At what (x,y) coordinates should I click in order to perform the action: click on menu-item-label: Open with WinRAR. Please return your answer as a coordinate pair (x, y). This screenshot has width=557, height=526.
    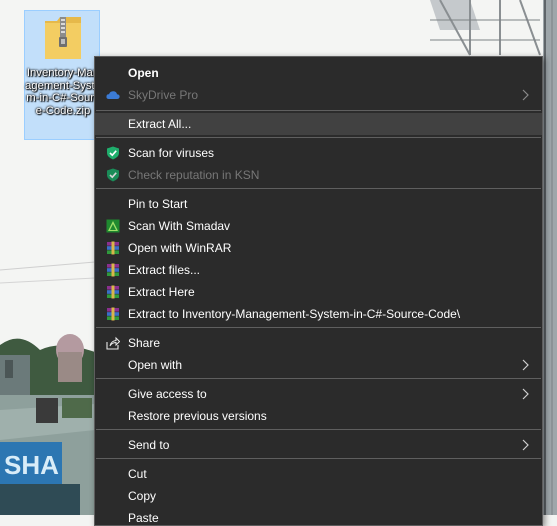
    Looking at the image, I should click on (180, 248).